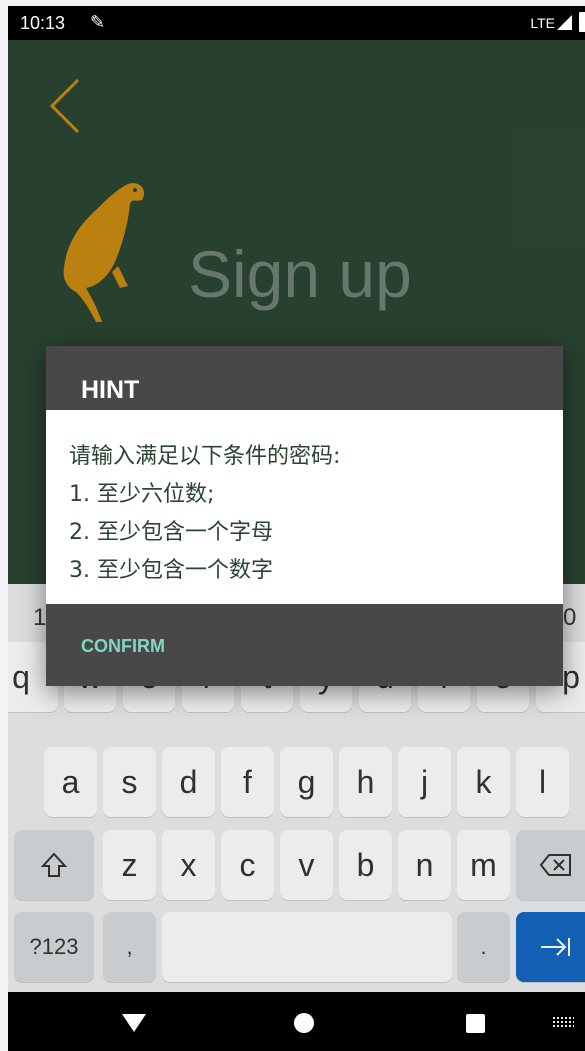  What do you see at coordinates (542, 23) in the screenshot?
I see `network-type: LTE` at bounding box center [542, 23].